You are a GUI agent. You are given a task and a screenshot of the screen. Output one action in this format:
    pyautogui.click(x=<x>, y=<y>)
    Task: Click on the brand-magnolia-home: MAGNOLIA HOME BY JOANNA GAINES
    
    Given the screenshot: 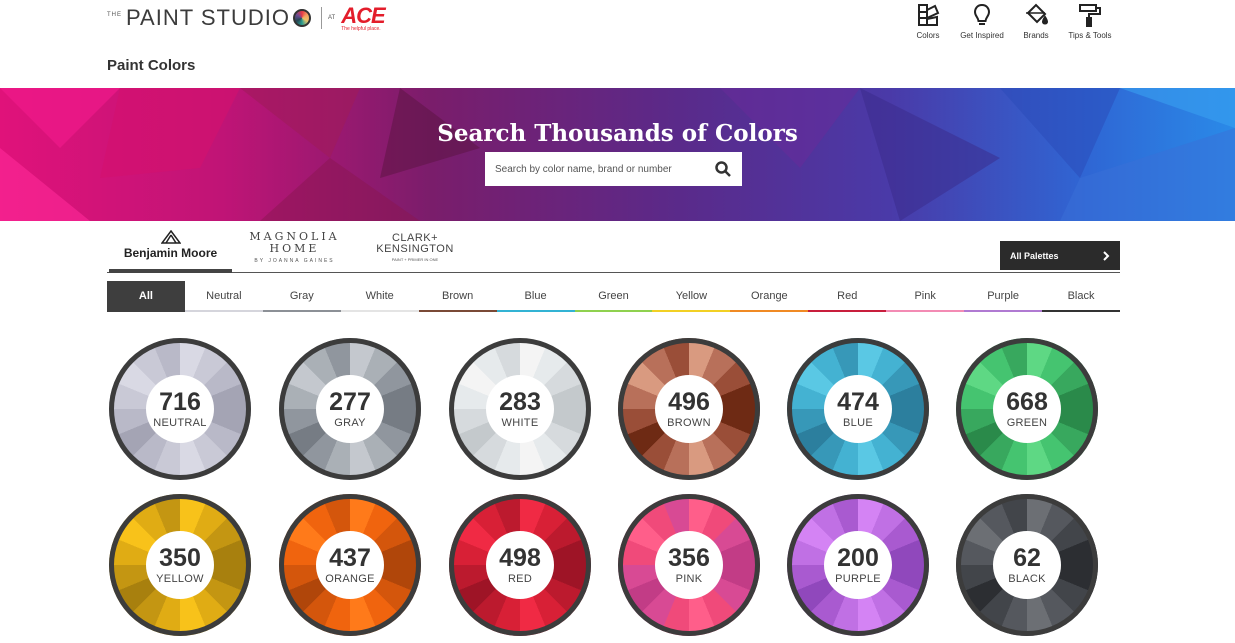 What is the action you would take?
    pyautogui.click(x=294, y=247)
    